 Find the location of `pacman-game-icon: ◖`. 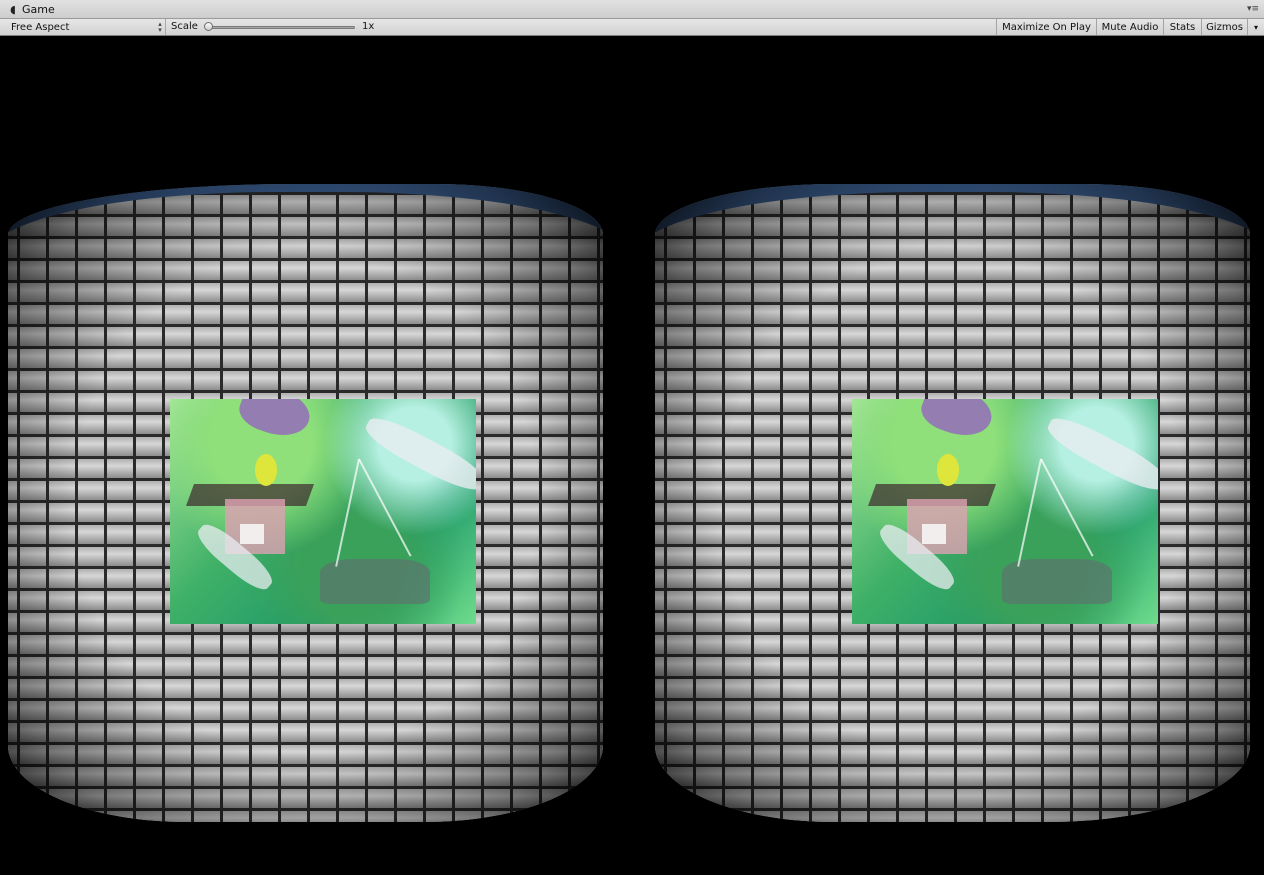

pacman-game-icon: ◖ is located at coordinates (13, 9).